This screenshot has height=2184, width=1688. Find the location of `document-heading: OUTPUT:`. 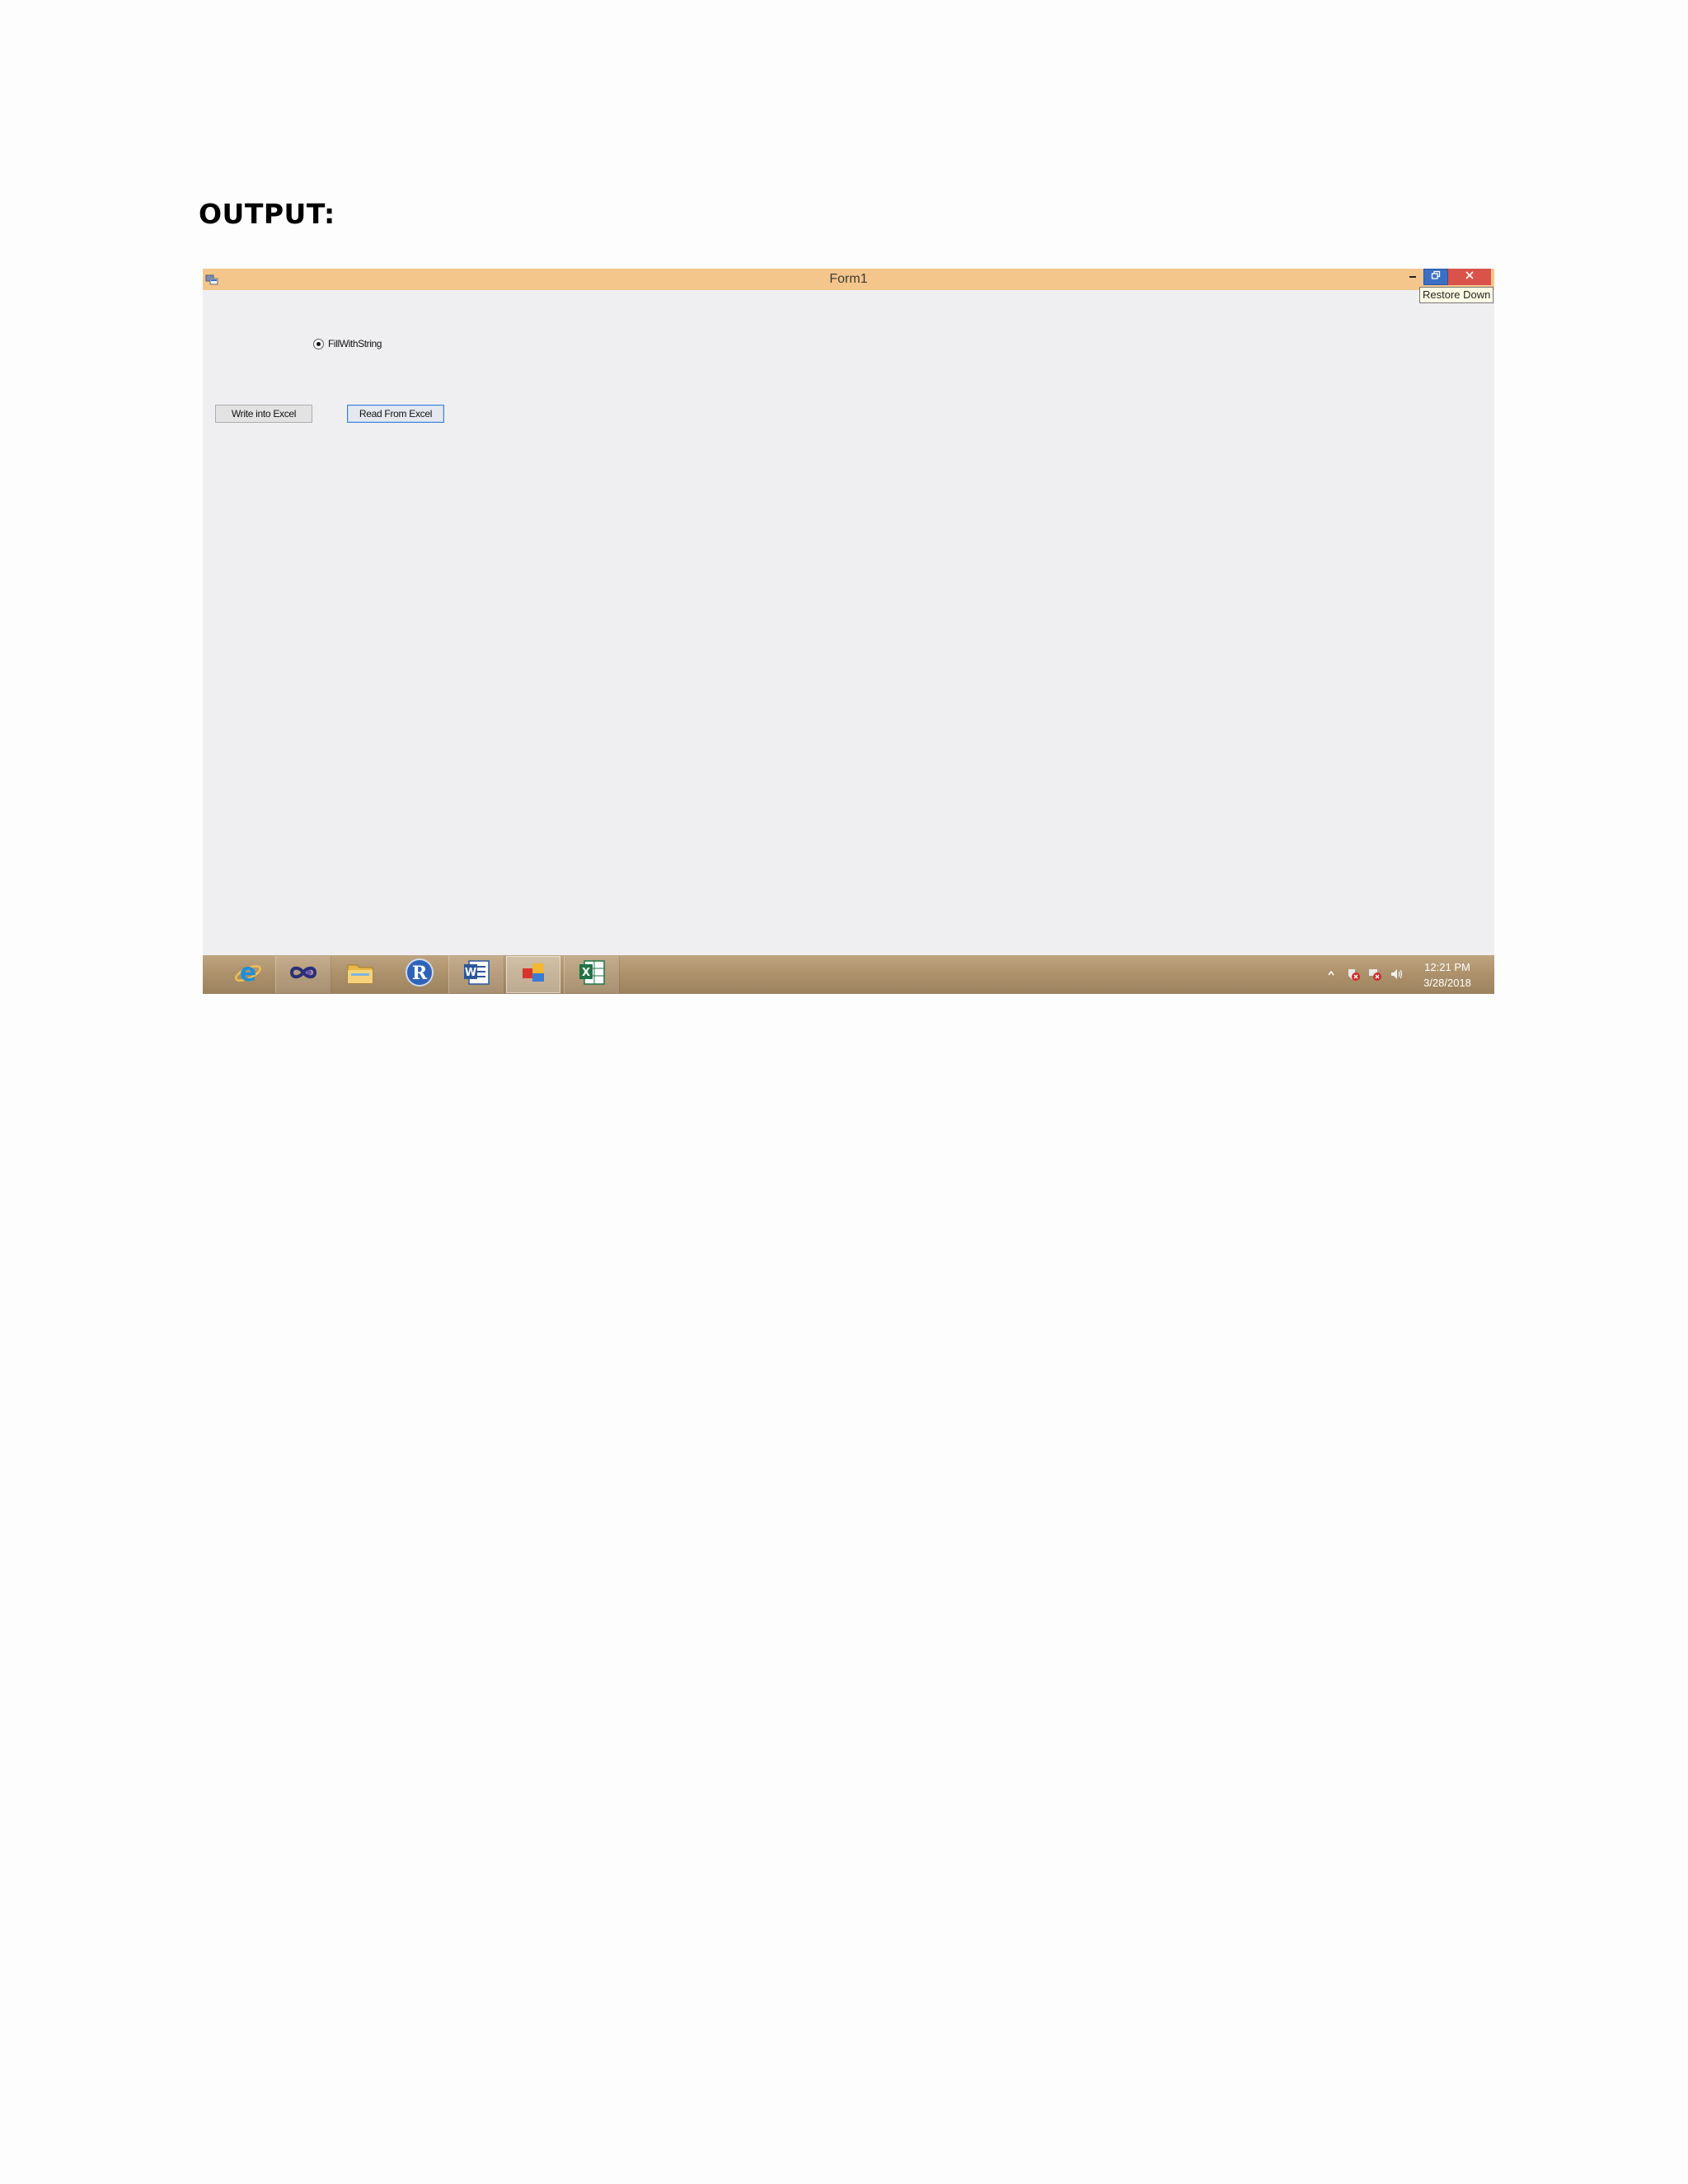

document-heading: OUTPUT: is located at coordinates (267, 214).